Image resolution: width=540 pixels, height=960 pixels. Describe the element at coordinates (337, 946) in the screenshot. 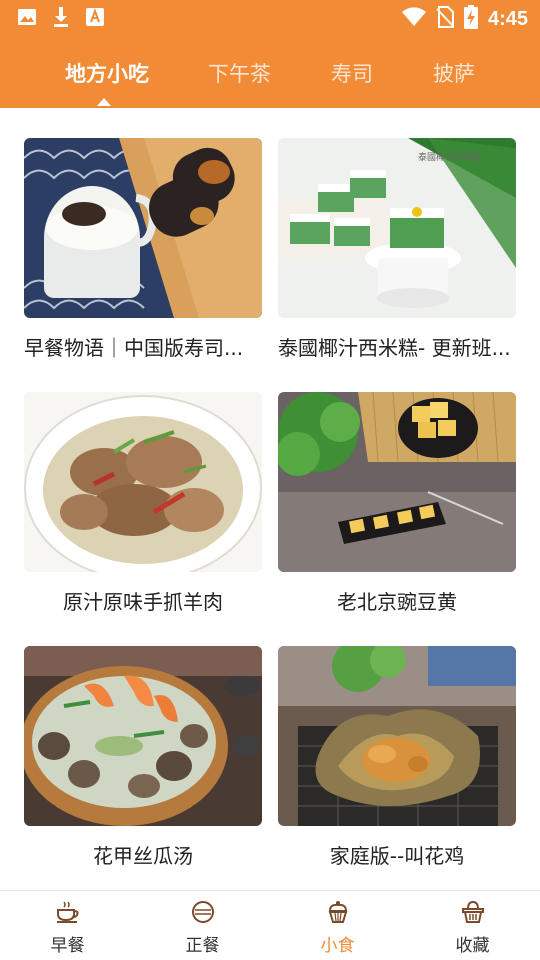

I see `nav-label: 小食` at that location.